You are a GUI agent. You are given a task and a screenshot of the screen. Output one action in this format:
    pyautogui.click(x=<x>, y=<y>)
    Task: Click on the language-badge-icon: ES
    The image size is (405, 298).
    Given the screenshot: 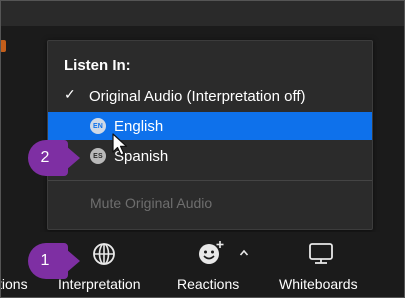 What is the action you would take?
    pyautogui.click(x=98, y=156)
    